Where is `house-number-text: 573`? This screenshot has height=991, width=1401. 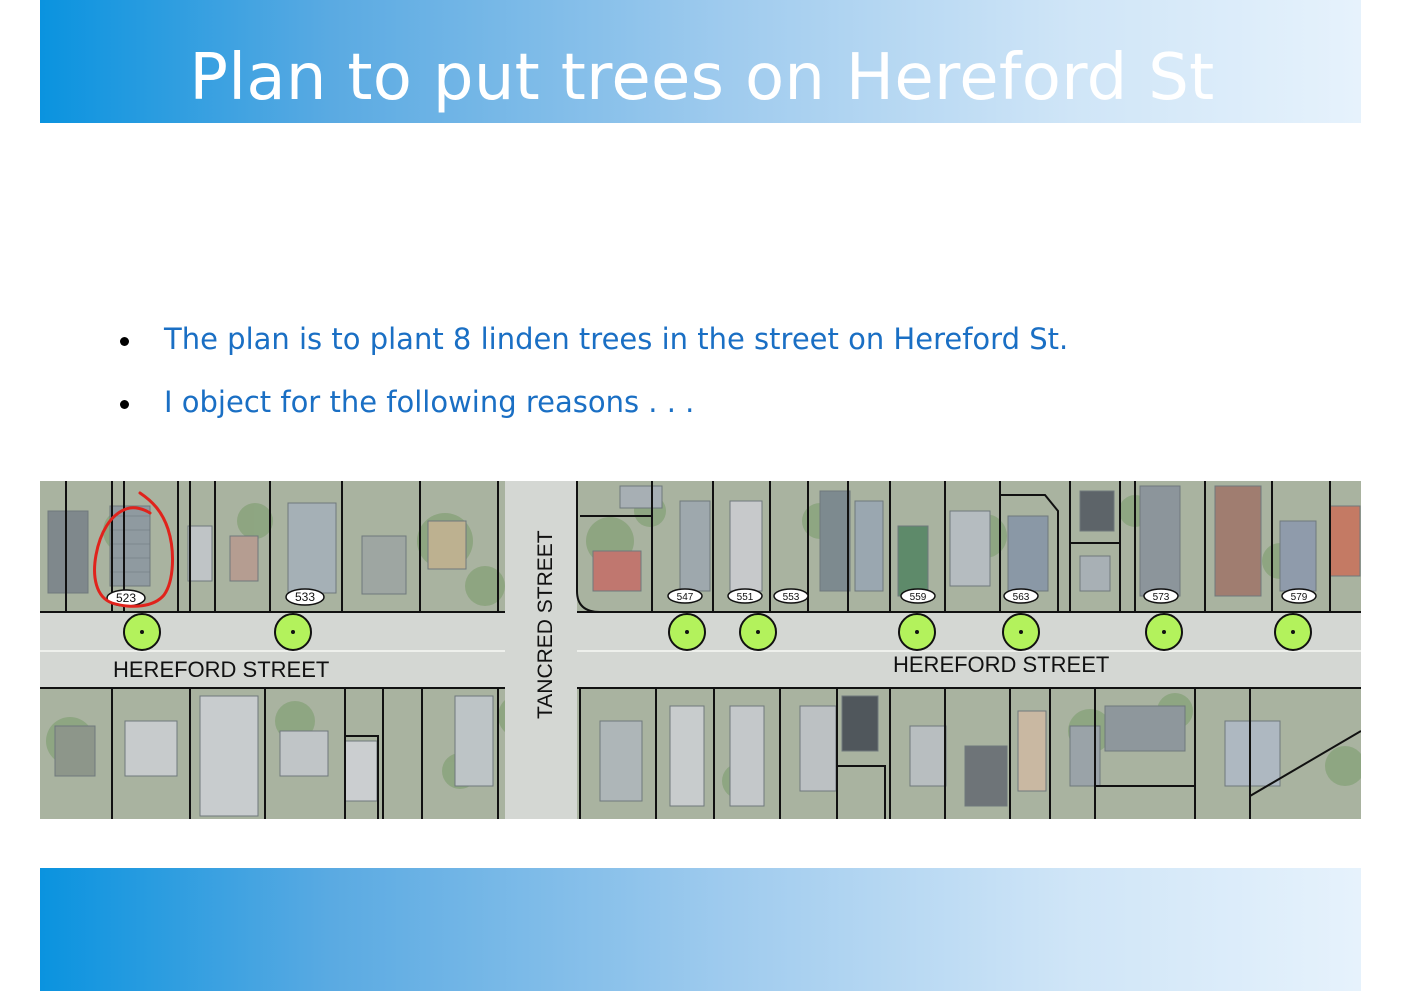 house-number-text: 573 is located at coordinates (1161, 597).